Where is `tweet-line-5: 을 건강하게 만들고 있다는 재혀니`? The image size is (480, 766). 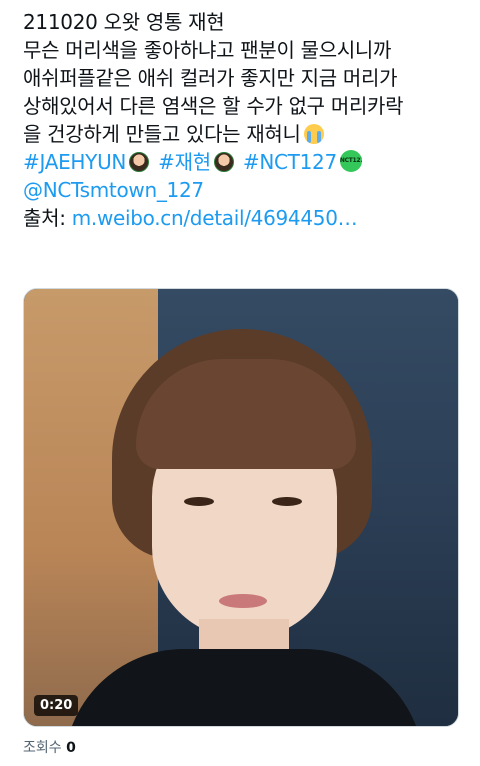 tweet-line-5: 을 건강하게 만들고 있다는 재혀니 is located at coordinates (243, 134).